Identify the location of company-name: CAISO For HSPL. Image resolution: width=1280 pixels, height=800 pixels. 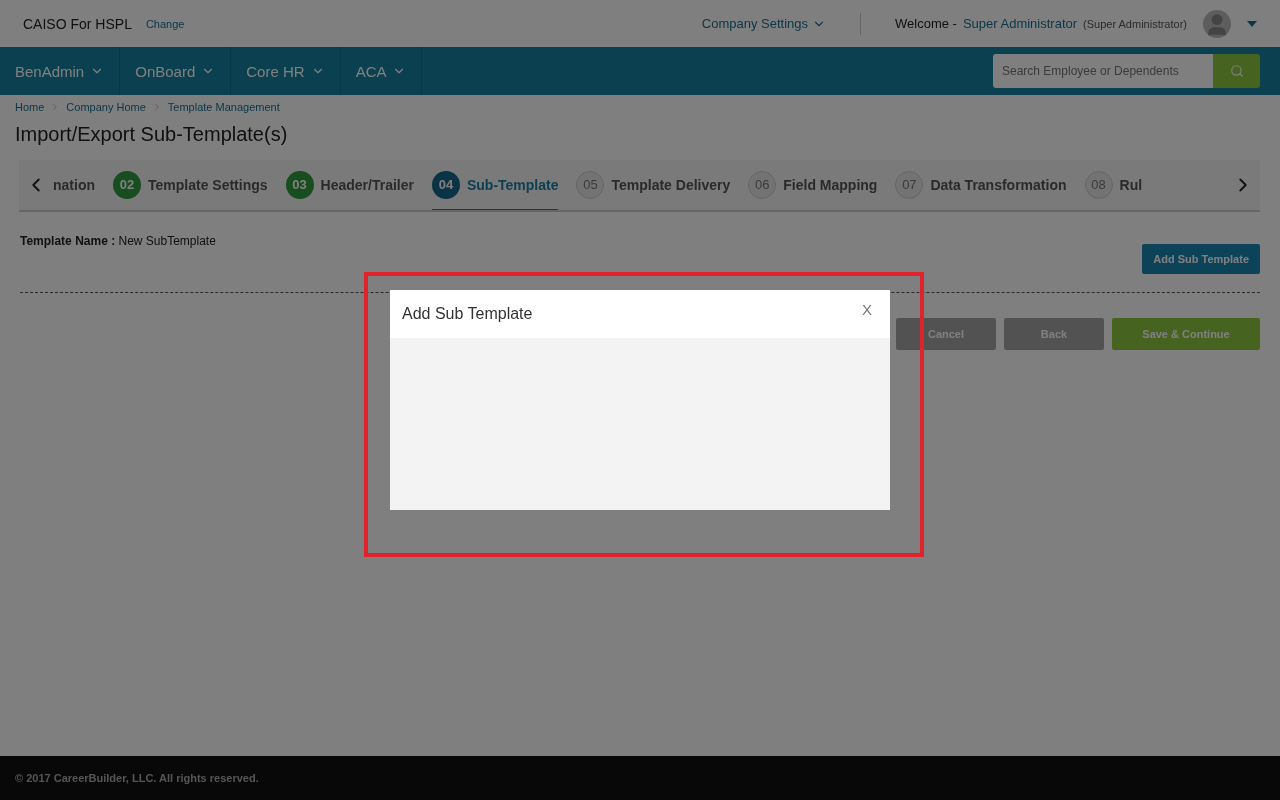
(77, 23).